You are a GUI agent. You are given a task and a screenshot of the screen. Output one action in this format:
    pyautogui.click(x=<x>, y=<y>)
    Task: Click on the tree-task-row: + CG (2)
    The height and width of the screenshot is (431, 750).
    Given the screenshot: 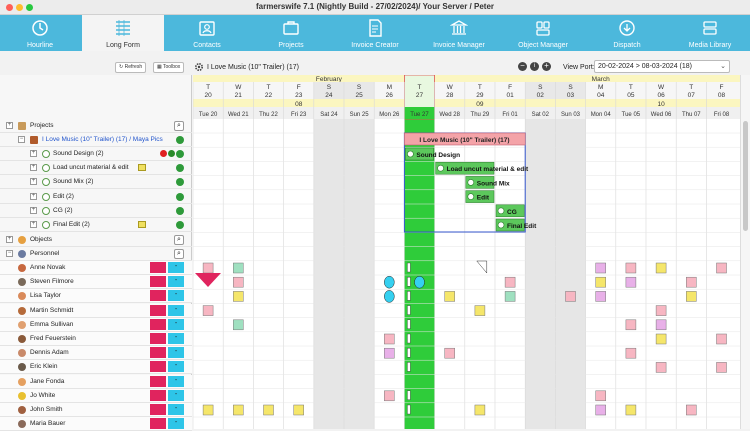 What is the action you would take?
    pyautogui.click(x=96, y=211)
    